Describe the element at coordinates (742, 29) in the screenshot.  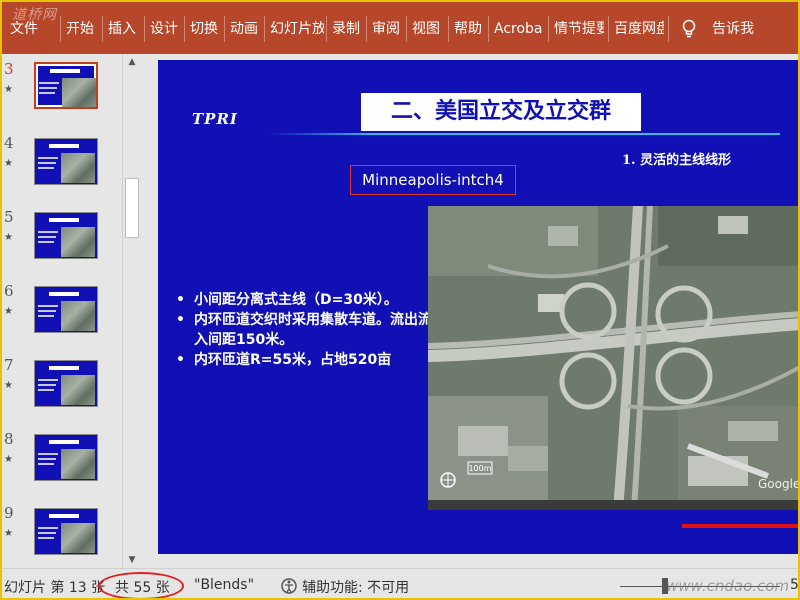
I see `tell-me-search: 告诉我` at that location.